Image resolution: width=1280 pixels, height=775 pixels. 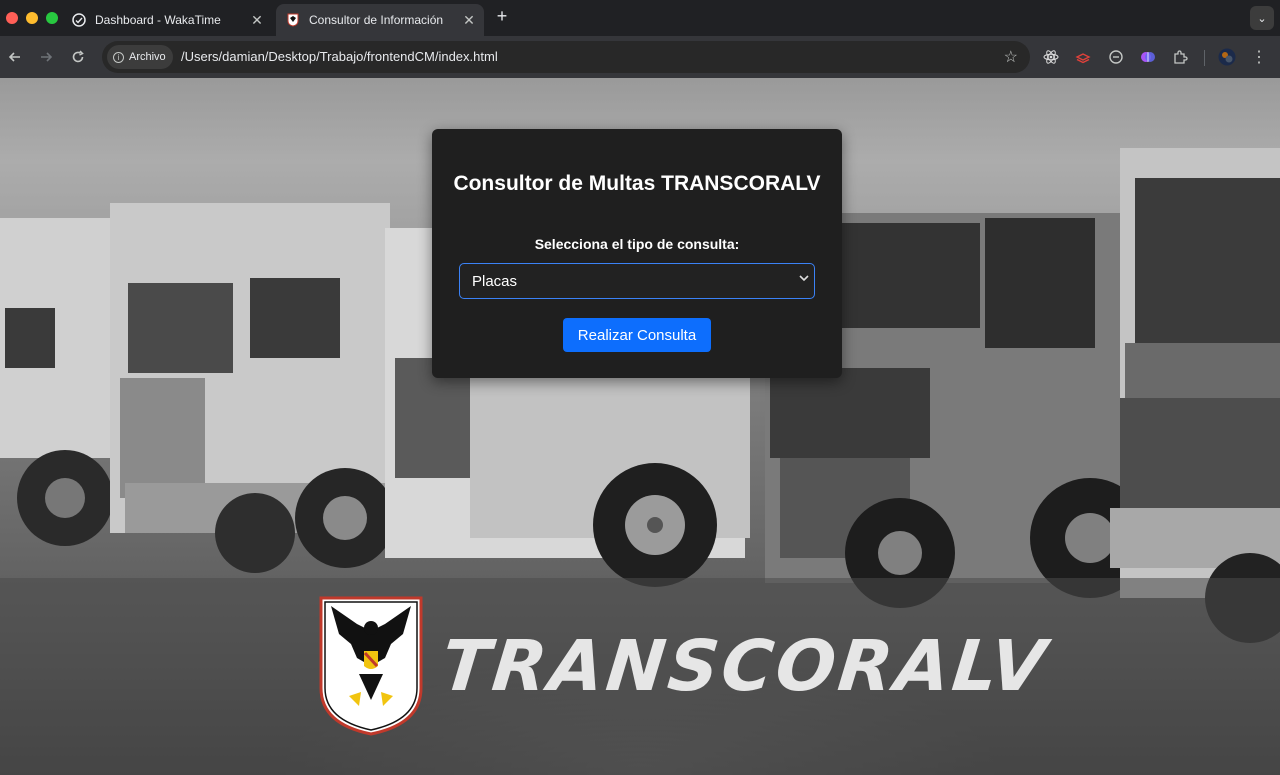 I want to click on back-button, so click(x=15, y=57).